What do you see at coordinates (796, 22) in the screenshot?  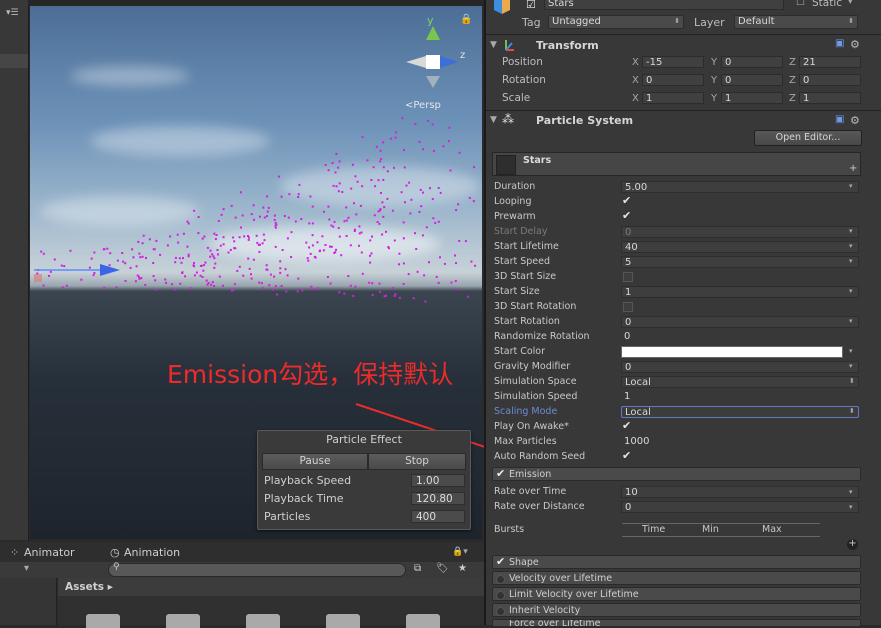 I see `layer-dropdown: Default ⬍` at bounding box center [796, 22].